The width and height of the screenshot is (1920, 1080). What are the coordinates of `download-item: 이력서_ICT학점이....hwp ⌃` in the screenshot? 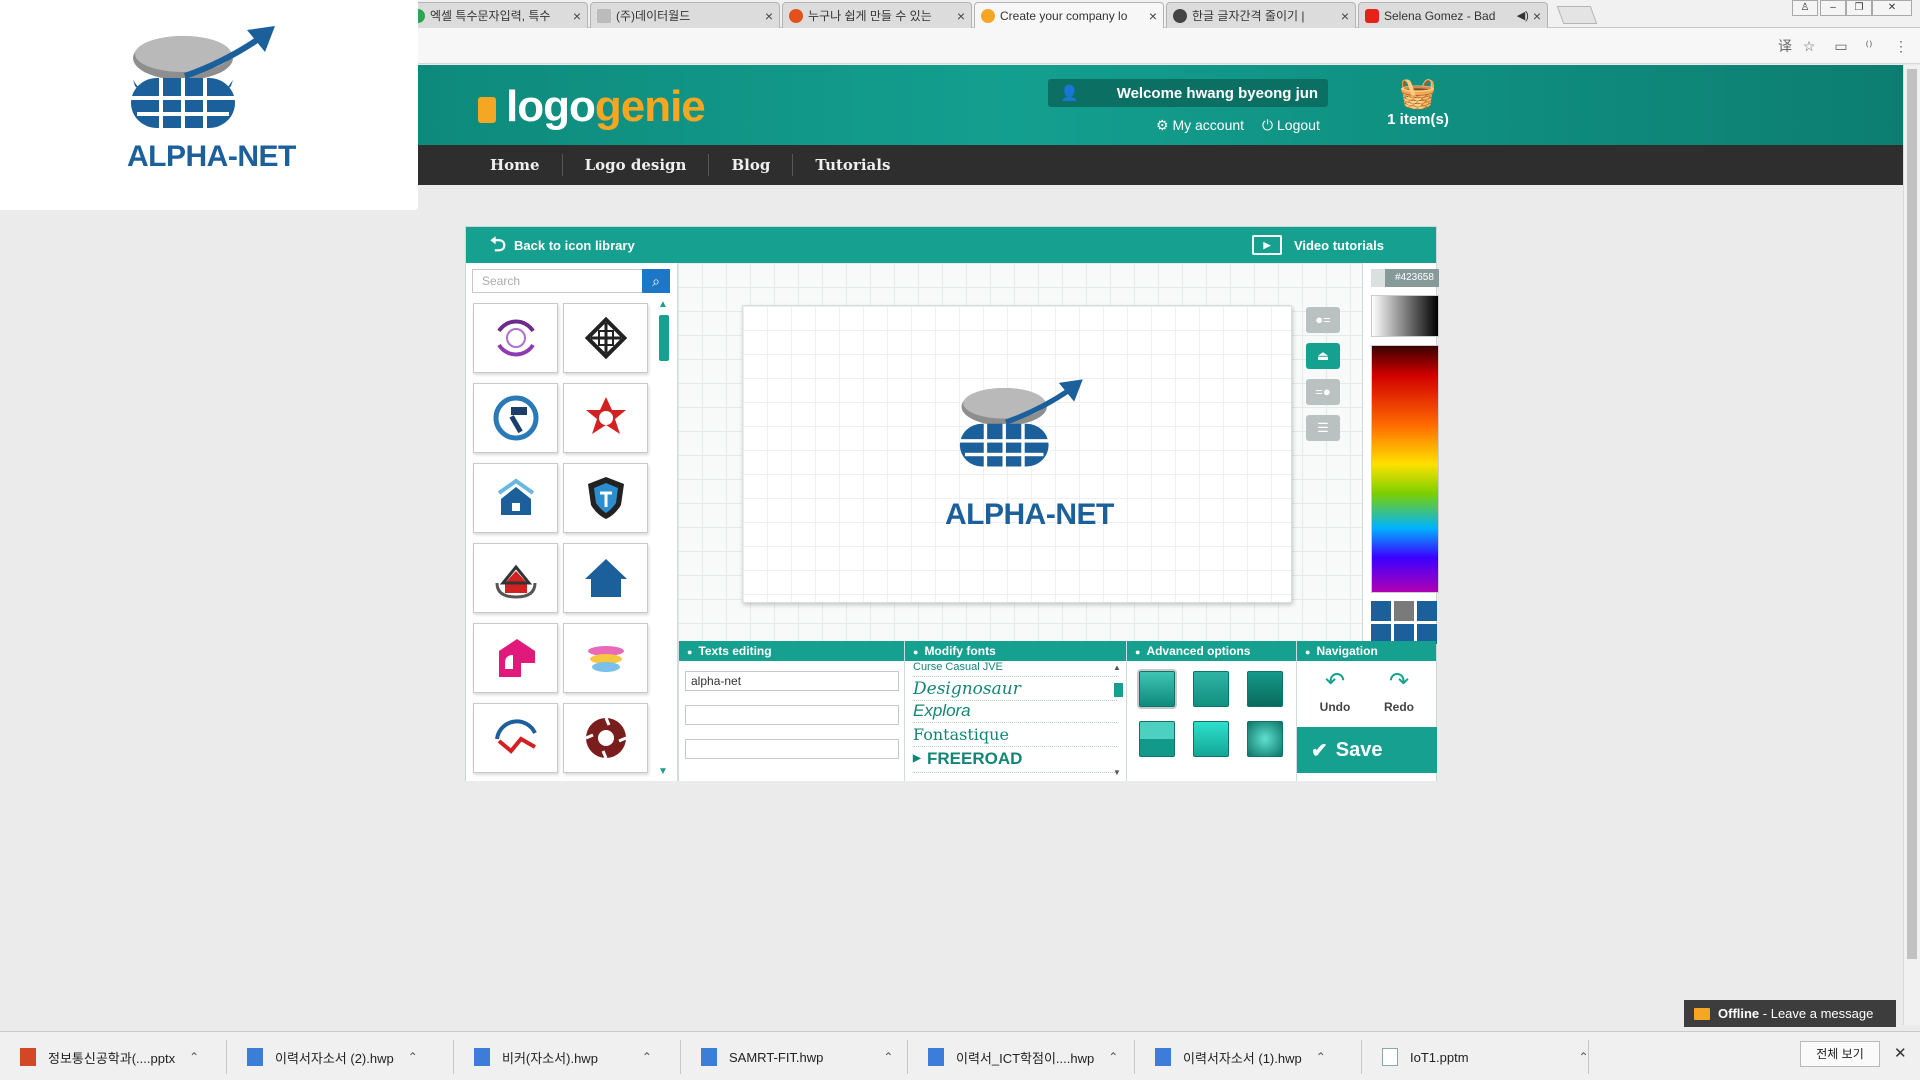 It's located at (1023, 1057).